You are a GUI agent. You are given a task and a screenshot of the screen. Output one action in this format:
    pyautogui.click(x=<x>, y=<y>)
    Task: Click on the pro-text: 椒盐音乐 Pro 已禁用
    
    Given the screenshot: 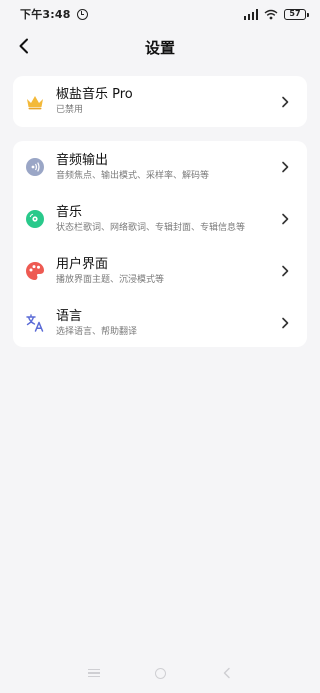 What is the action you would take?
    pyautogui.click(x=94, y=101)
    